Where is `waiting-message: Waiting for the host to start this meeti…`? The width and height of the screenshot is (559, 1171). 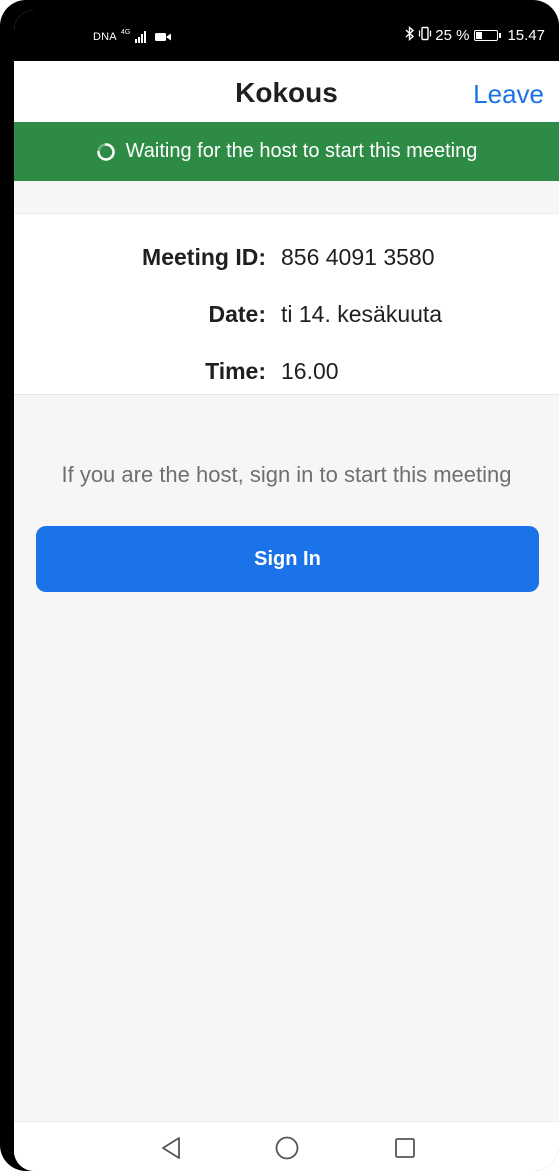 waiting-message: Waiting for the host to start this meeti… is located at coordinates (301, 151).